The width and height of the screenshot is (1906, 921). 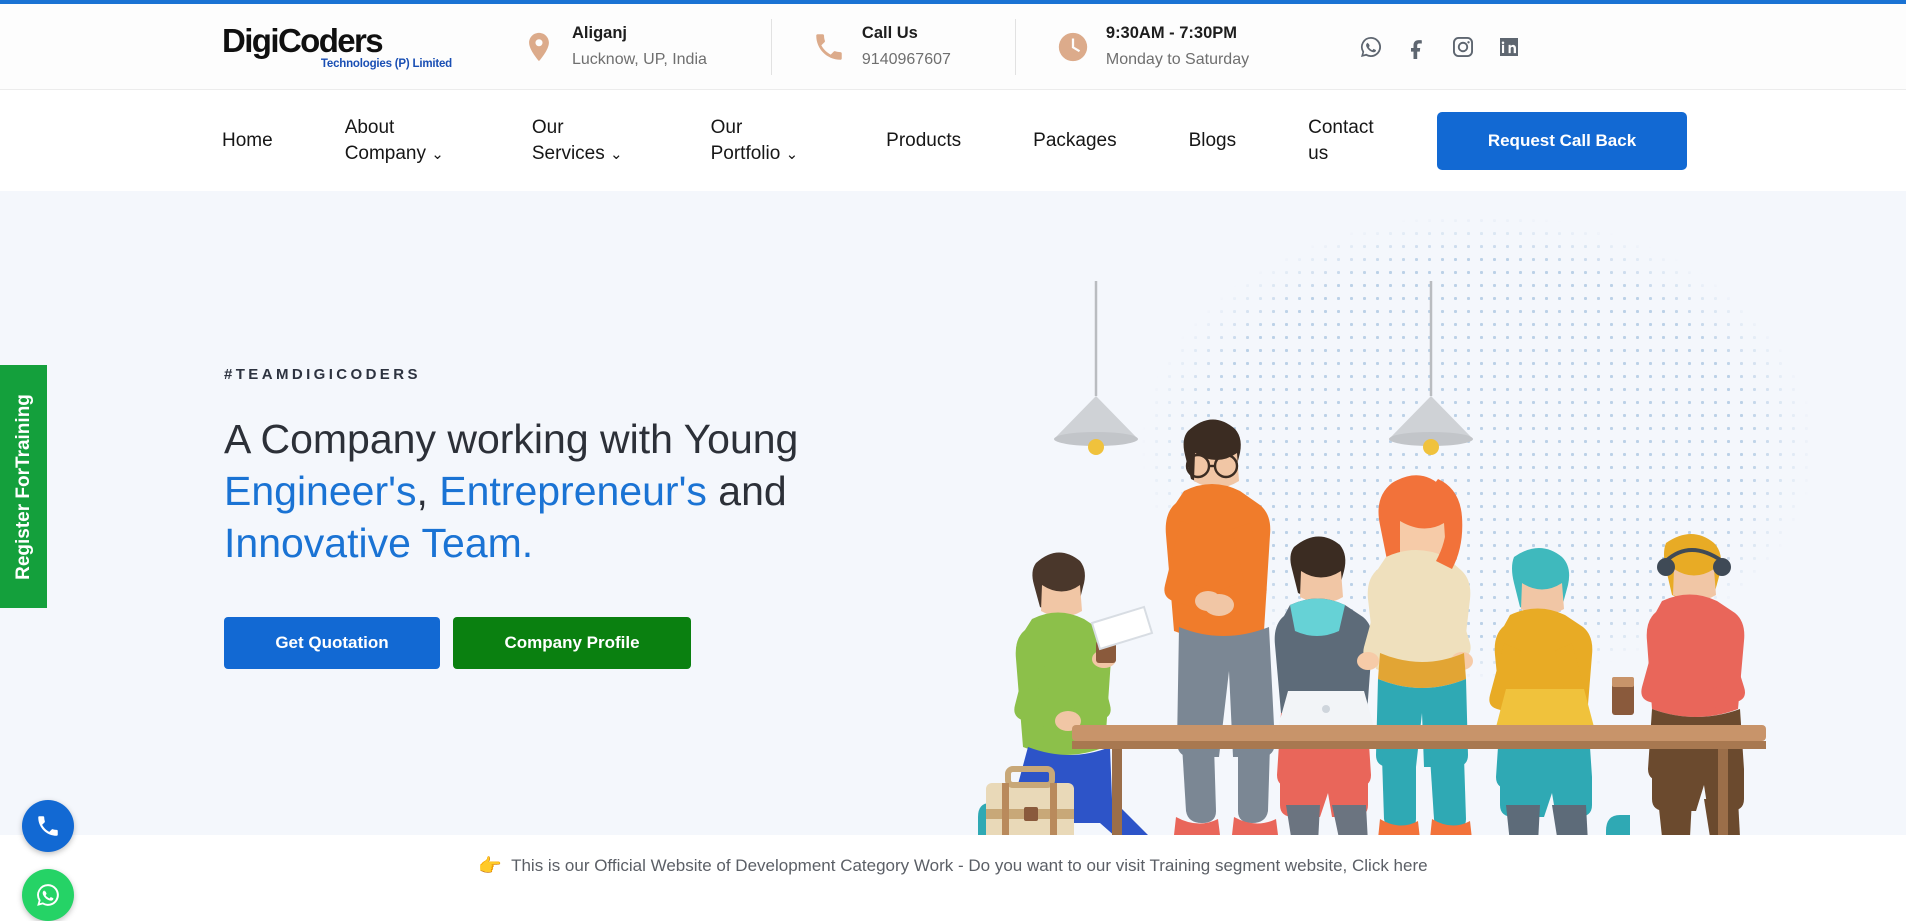 What do you see at coordinates (1431, 368) in the screenshot?
I see `lamp-right` at bounding box center [1431, 368].